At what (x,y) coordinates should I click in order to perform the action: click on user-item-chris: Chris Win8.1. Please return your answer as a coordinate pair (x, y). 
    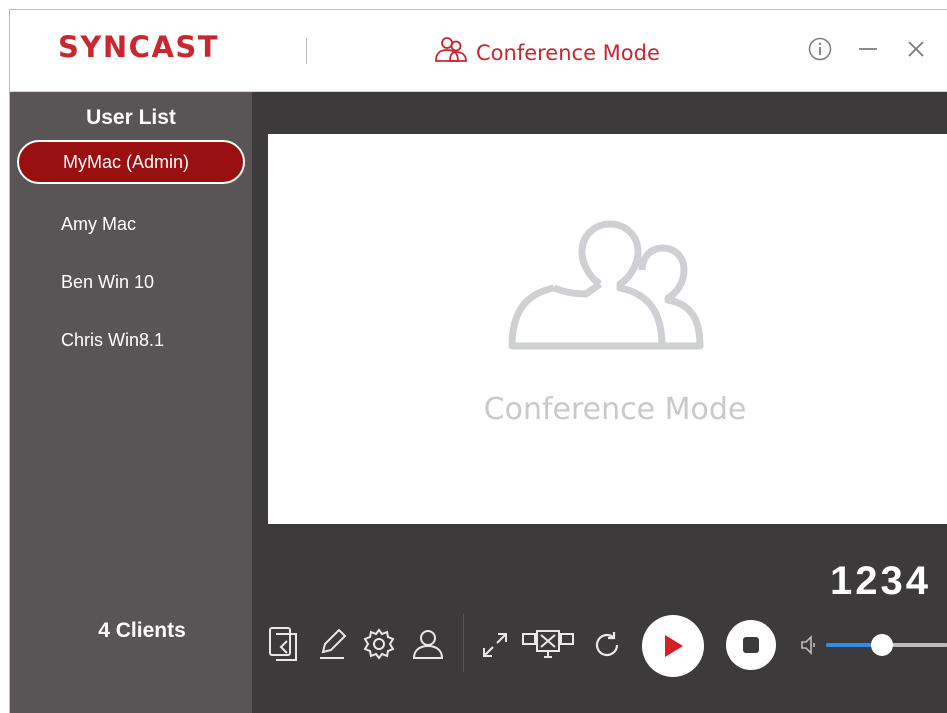
    Looking at the image, I should click on (131, 340).